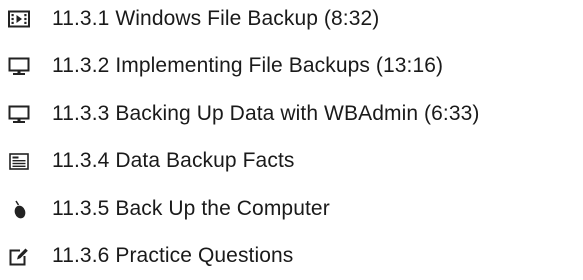 Image resolution: width=583 pixels, height=280 pixels. I want to click on lesson-label: 11.3.2 Implementing File Backups (13:16), so click(248, 65).